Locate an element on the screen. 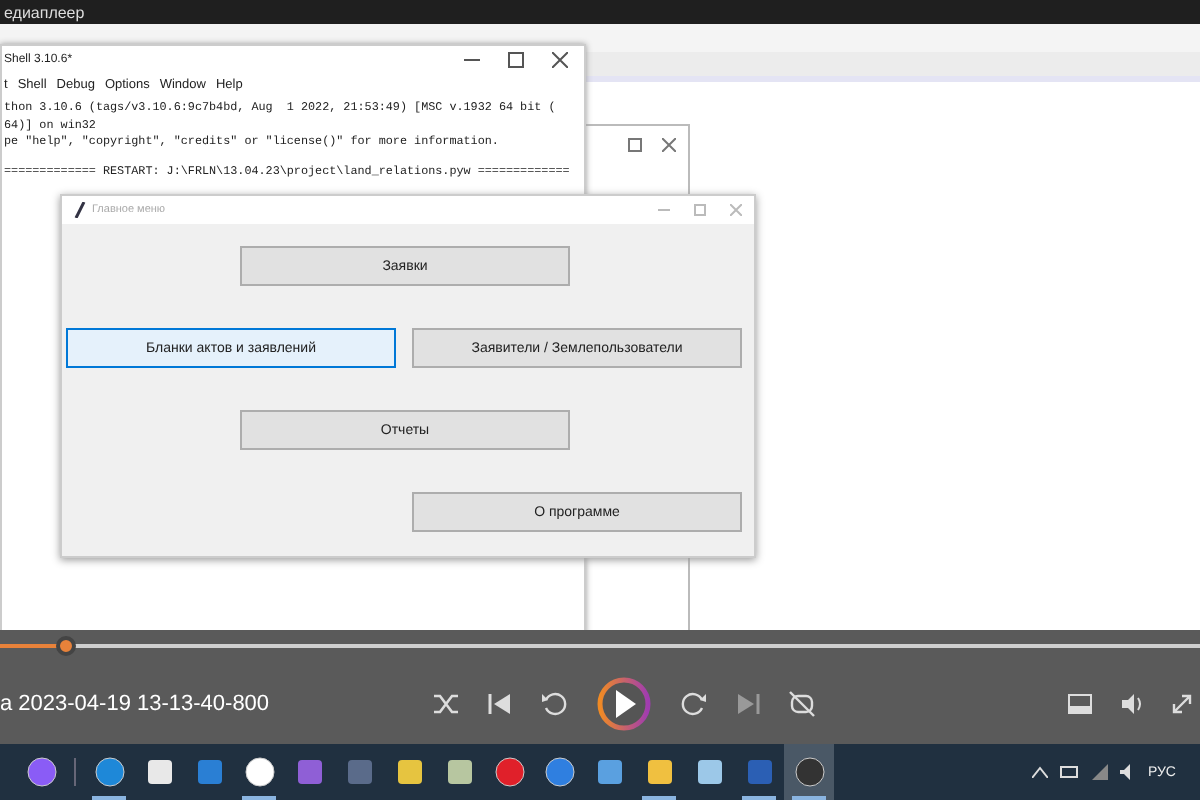  battery-icon is located at coordinates (1069, 772).